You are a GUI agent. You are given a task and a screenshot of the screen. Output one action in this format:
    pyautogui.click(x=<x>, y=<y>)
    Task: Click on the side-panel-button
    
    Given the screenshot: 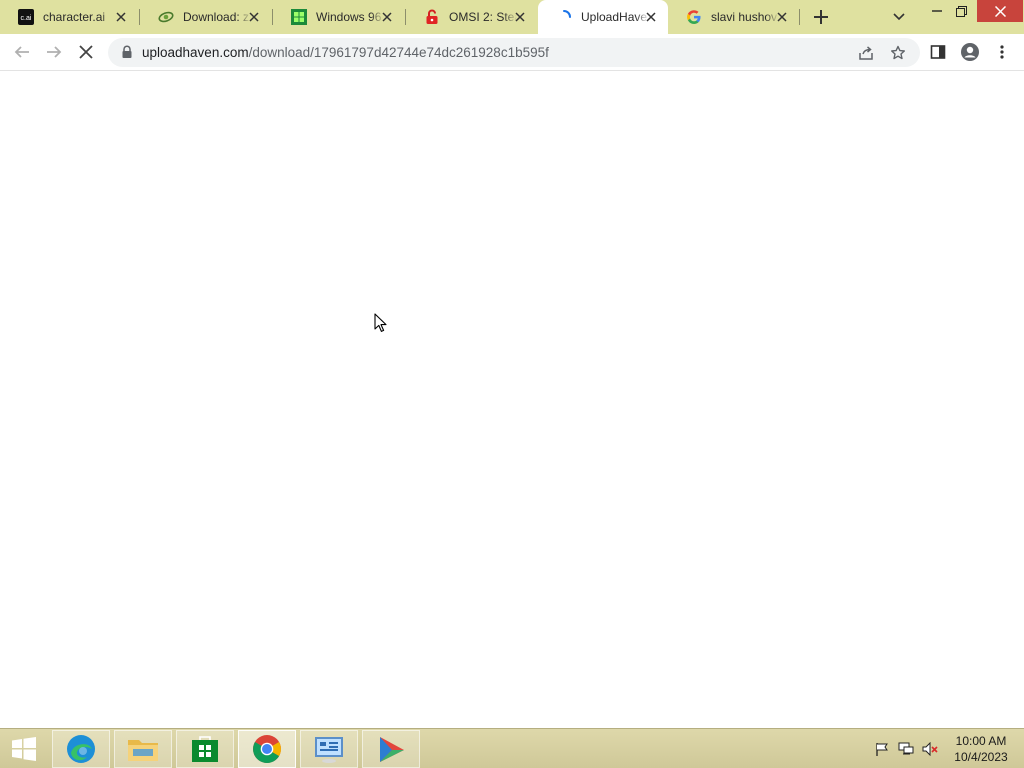 What is the action you would take?
    pyautogui.click(x=938, y=52)
    